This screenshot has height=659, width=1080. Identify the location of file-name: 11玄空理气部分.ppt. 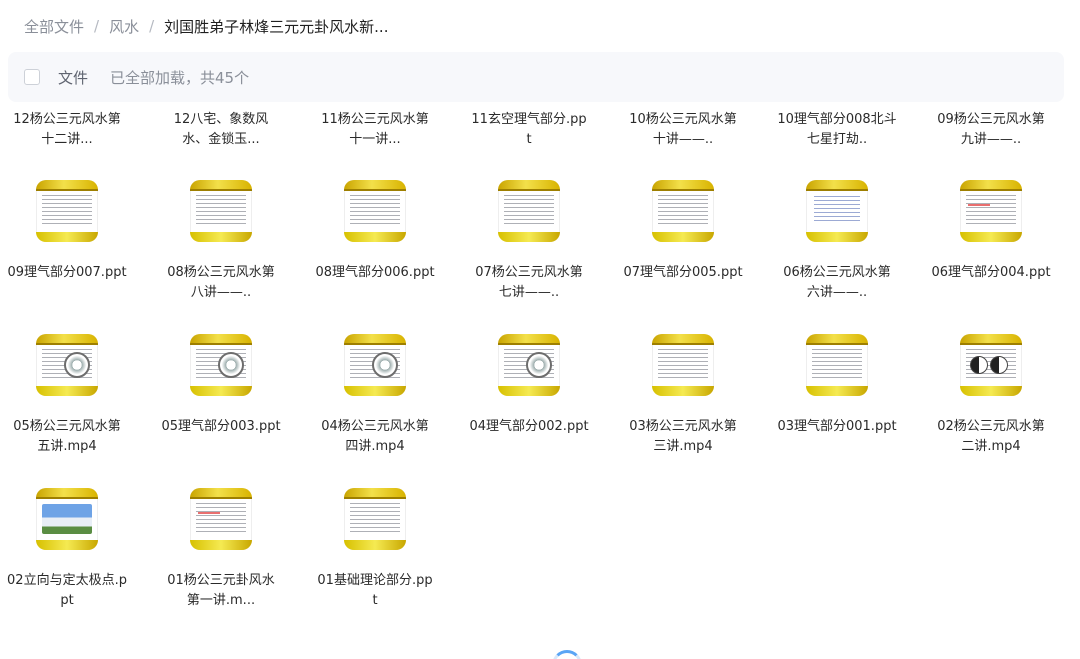
(529, 129).